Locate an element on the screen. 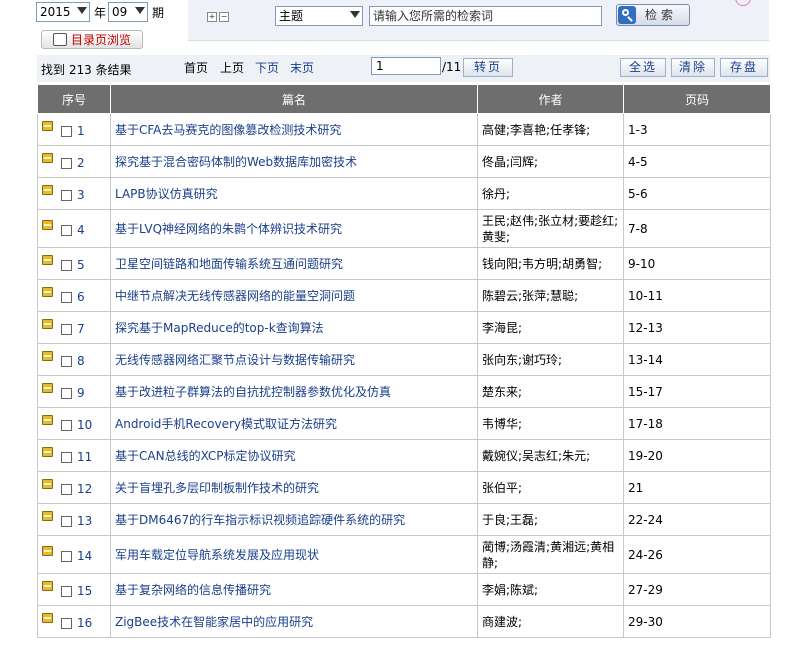 This screenshot has height=664, width=789. article-title-link: 中继节点解决无线传感器网络的能量空洞问题 is located at coordinates (235, 296).